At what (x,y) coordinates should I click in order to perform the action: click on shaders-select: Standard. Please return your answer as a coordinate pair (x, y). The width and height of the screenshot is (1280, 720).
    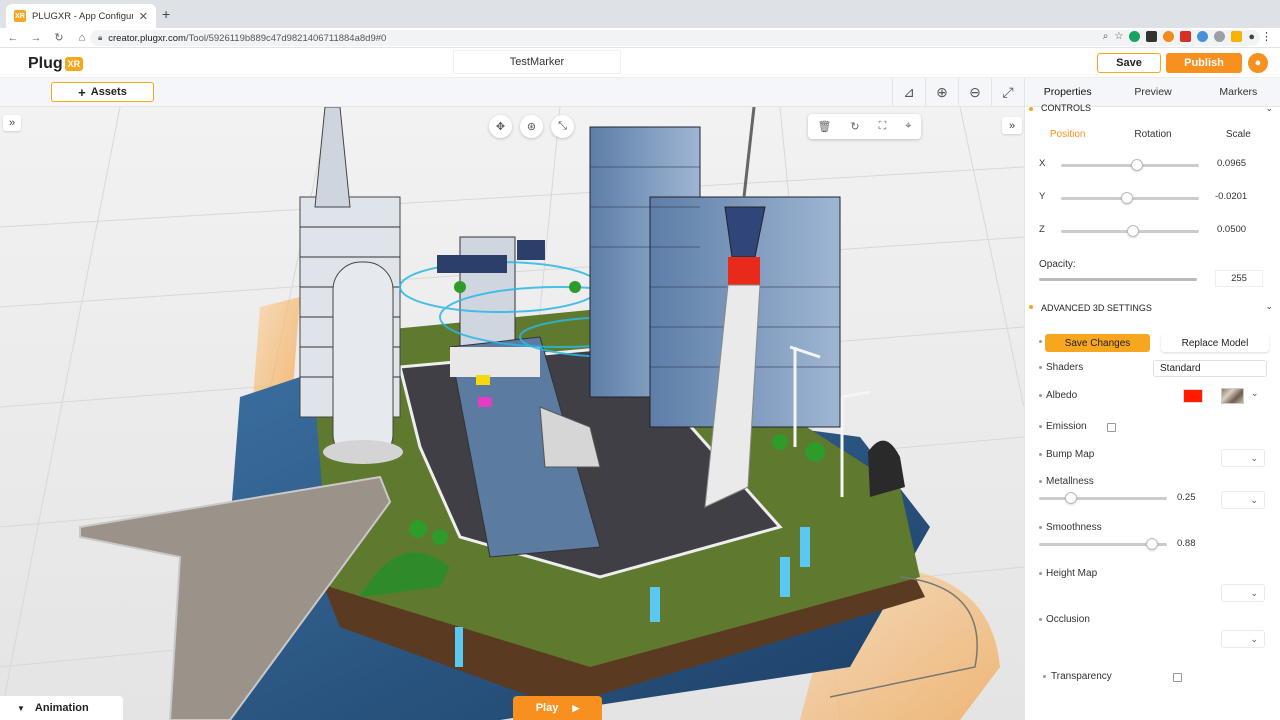
    Looking at the image, I should click on (1210, 368).